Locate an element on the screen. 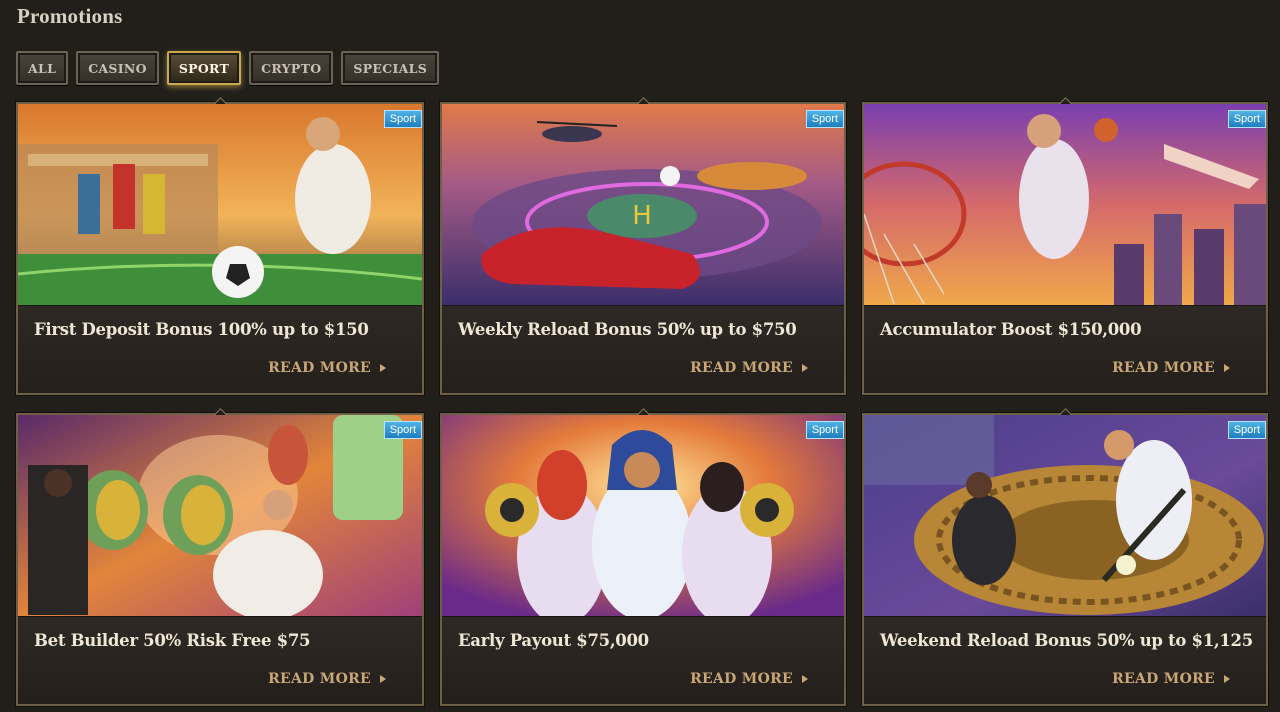  promotion-card: Sport Early Payout $75,000 READ MORE is located at coordinates (643, 559).